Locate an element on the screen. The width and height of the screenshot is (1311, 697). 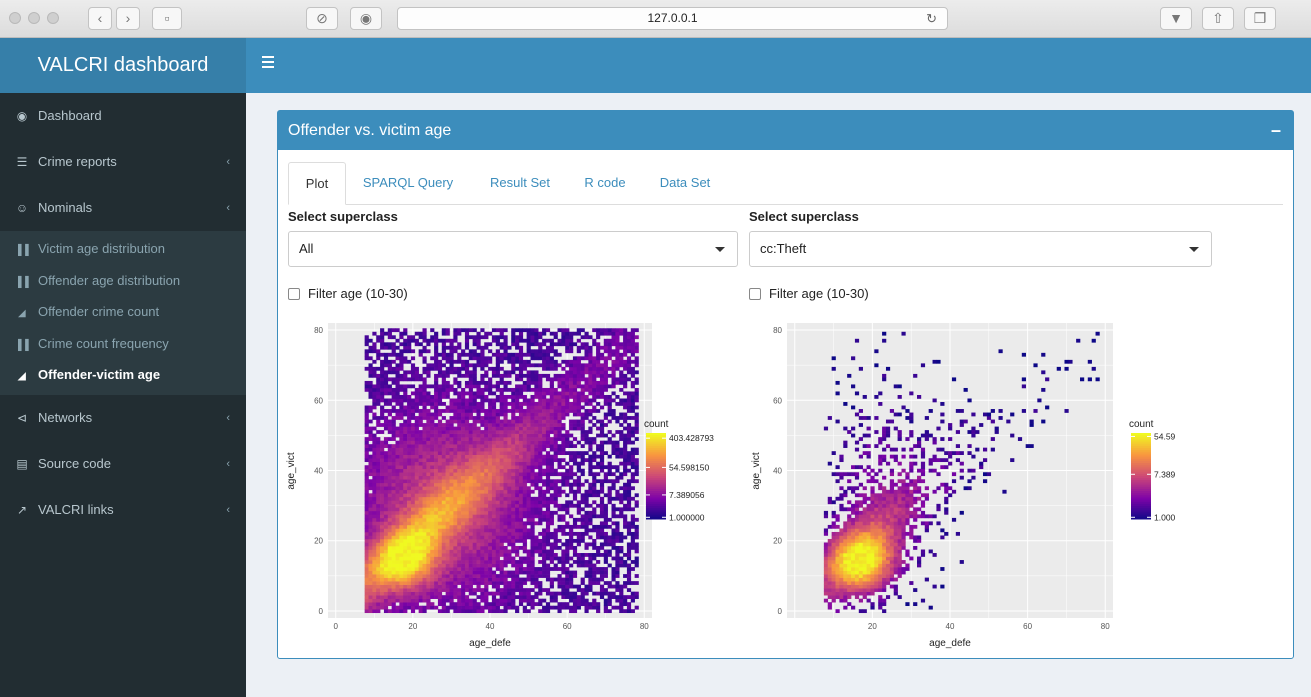
sidebar-toggle-icon: ▫ is located at coordinates (167, 18).